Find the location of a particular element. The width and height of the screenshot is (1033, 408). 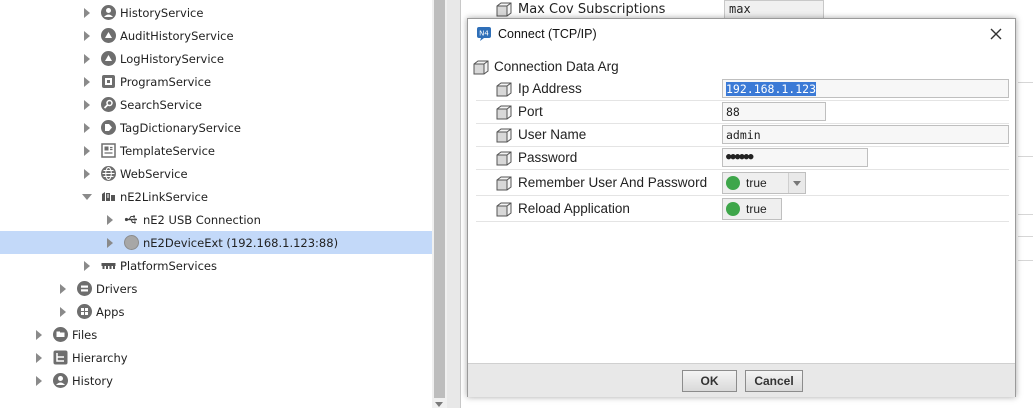

tree-item-program-service: ProgramService is located at coordinates (216, 81).